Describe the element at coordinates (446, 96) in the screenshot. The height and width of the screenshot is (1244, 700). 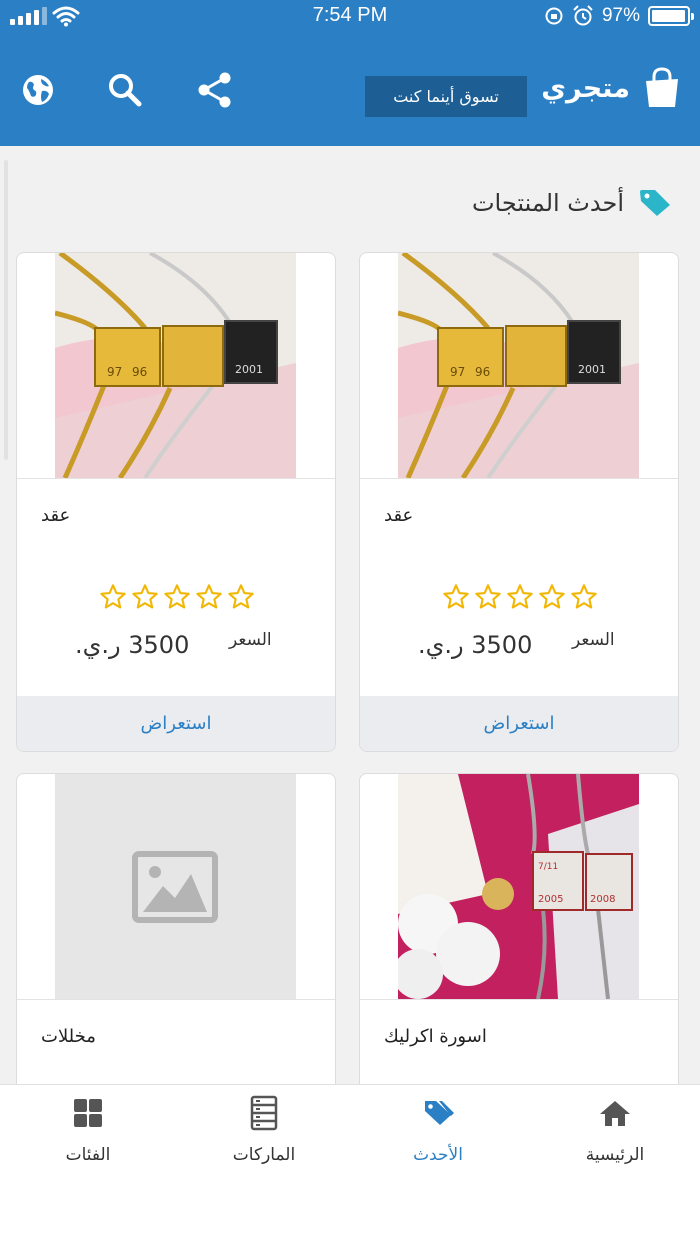
I see `tagline: تسوق أينما كنت` at that location.